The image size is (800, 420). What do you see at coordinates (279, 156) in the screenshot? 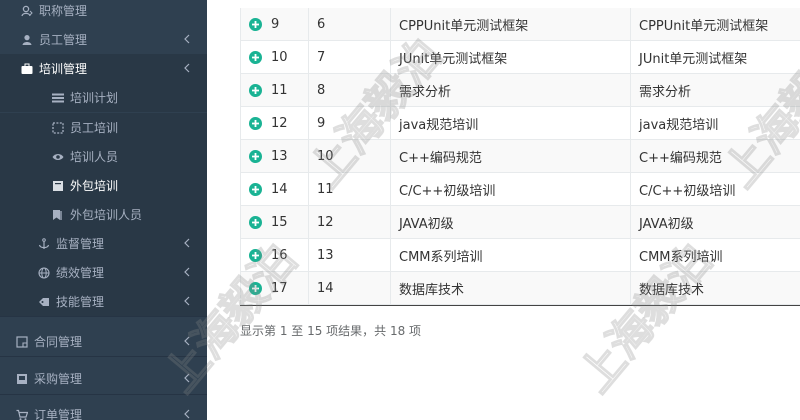
I see `row-number: 13` at bounding box center [279, 156].